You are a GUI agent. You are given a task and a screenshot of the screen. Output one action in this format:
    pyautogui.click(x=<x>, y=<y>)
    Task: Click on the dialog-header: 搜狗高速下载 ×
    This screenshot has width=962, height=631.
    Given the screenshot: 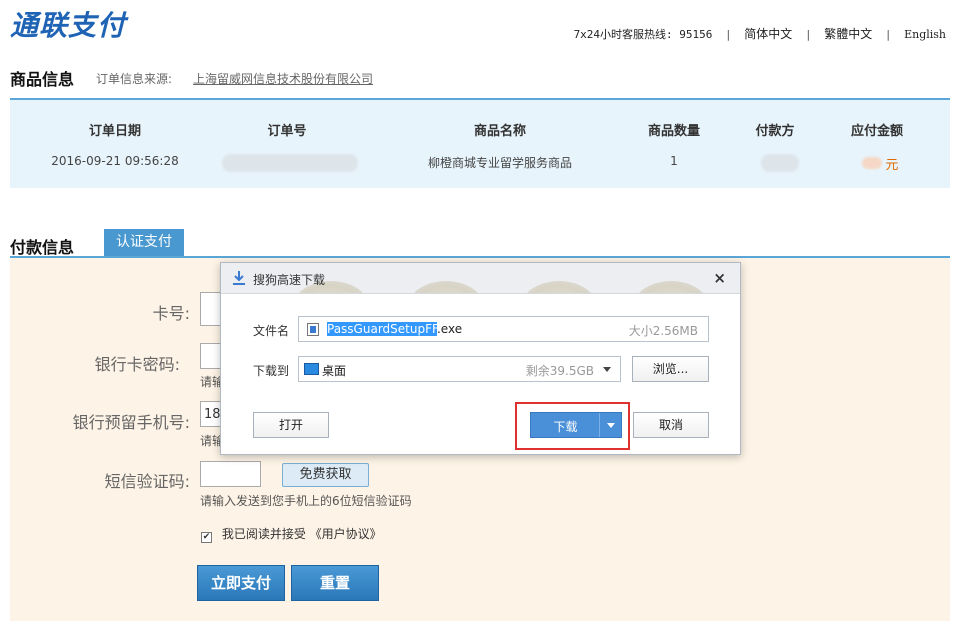 What is the action you would take?
    pyautogui.click(x=480, y=278)
    